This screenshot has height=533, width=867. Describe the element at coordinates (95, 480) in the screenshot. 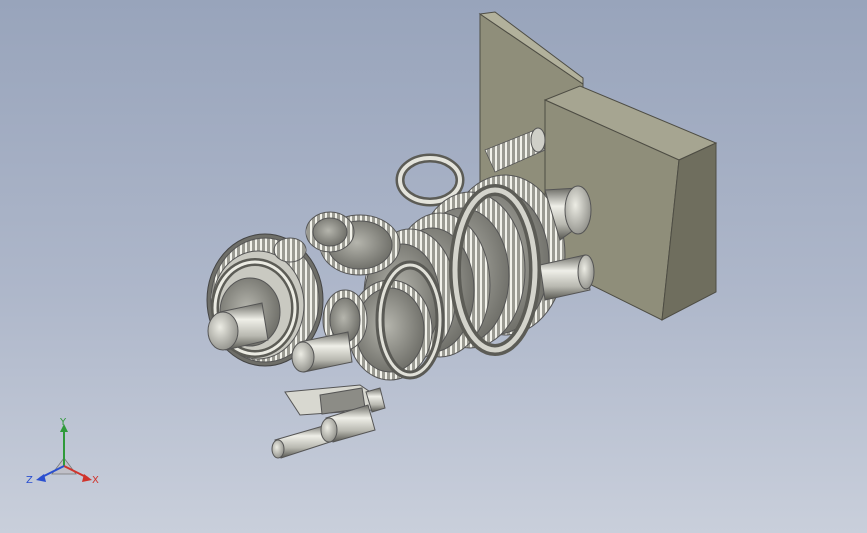

I see `x-axis-label: X` at that location.